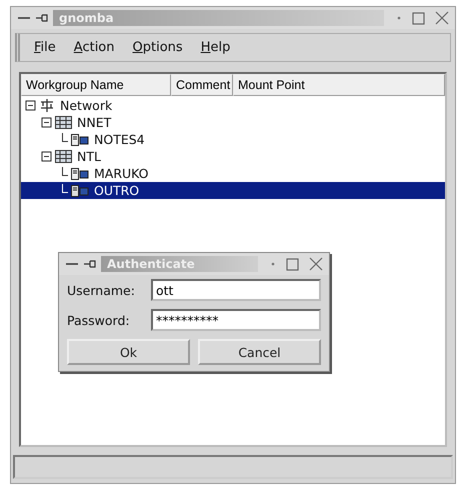  What do you see at coordinates (128, 352) in the screenshot?
I see `dialog-button: Ok` at bounding box center [128, 352].